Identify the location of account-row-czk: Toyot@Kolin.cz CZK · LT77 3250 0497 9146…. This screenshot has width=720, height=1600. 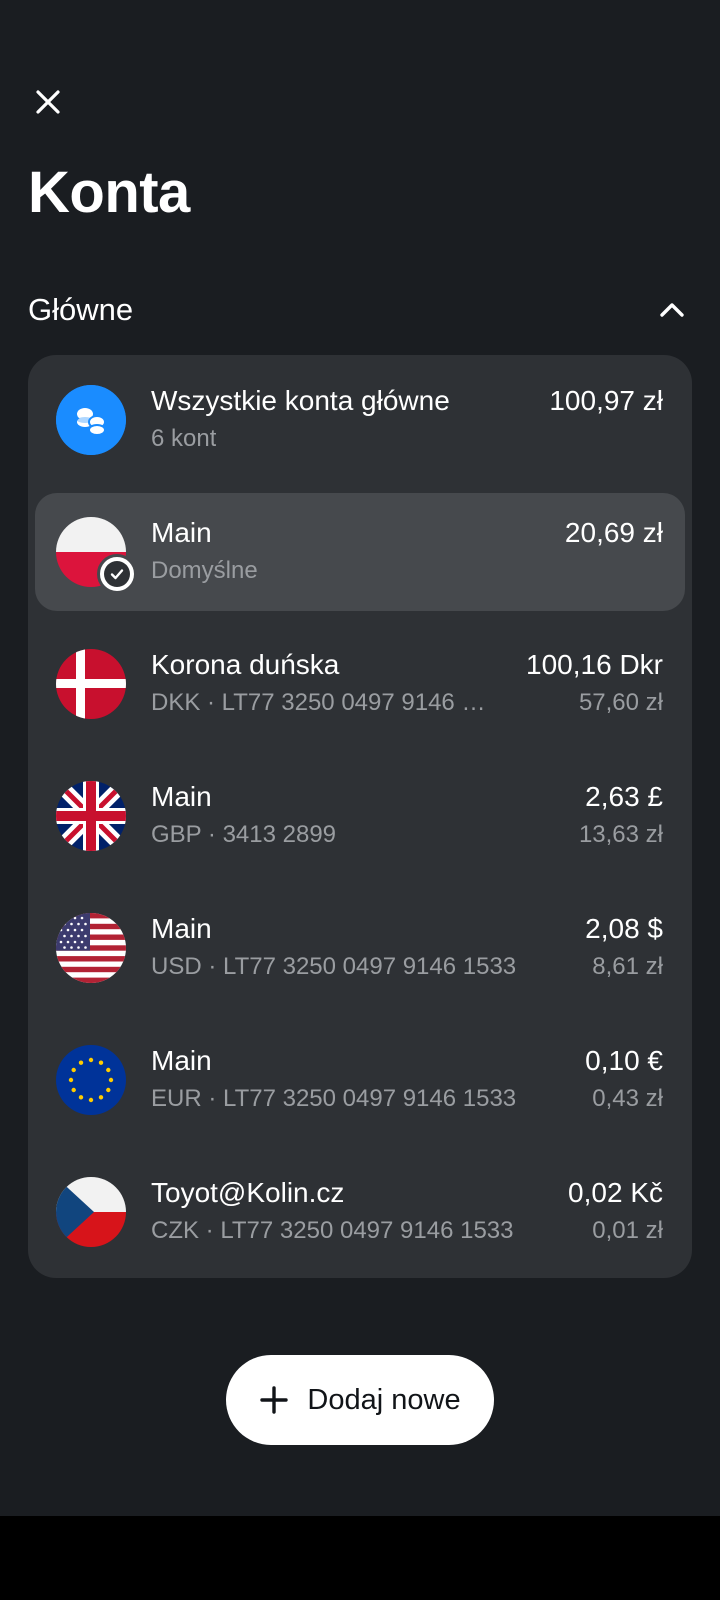
(360, 1212).